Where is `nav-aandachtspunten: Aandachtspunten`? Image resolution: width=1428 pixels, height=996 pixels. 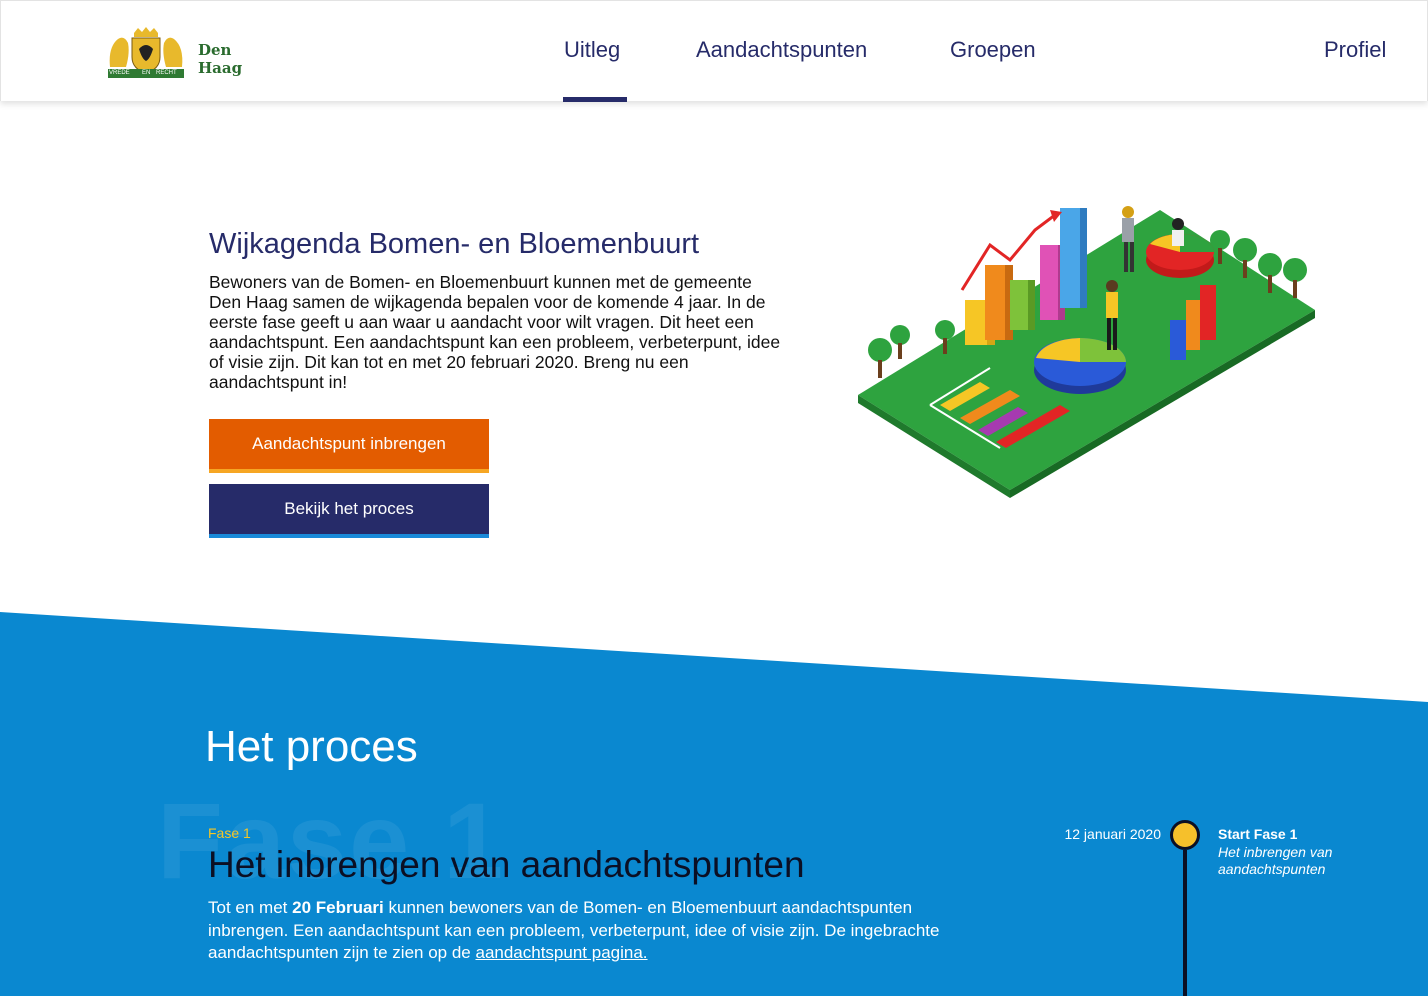 nav-aandachtspunten: Aandachtspunten is located at coordinates (781, 50).